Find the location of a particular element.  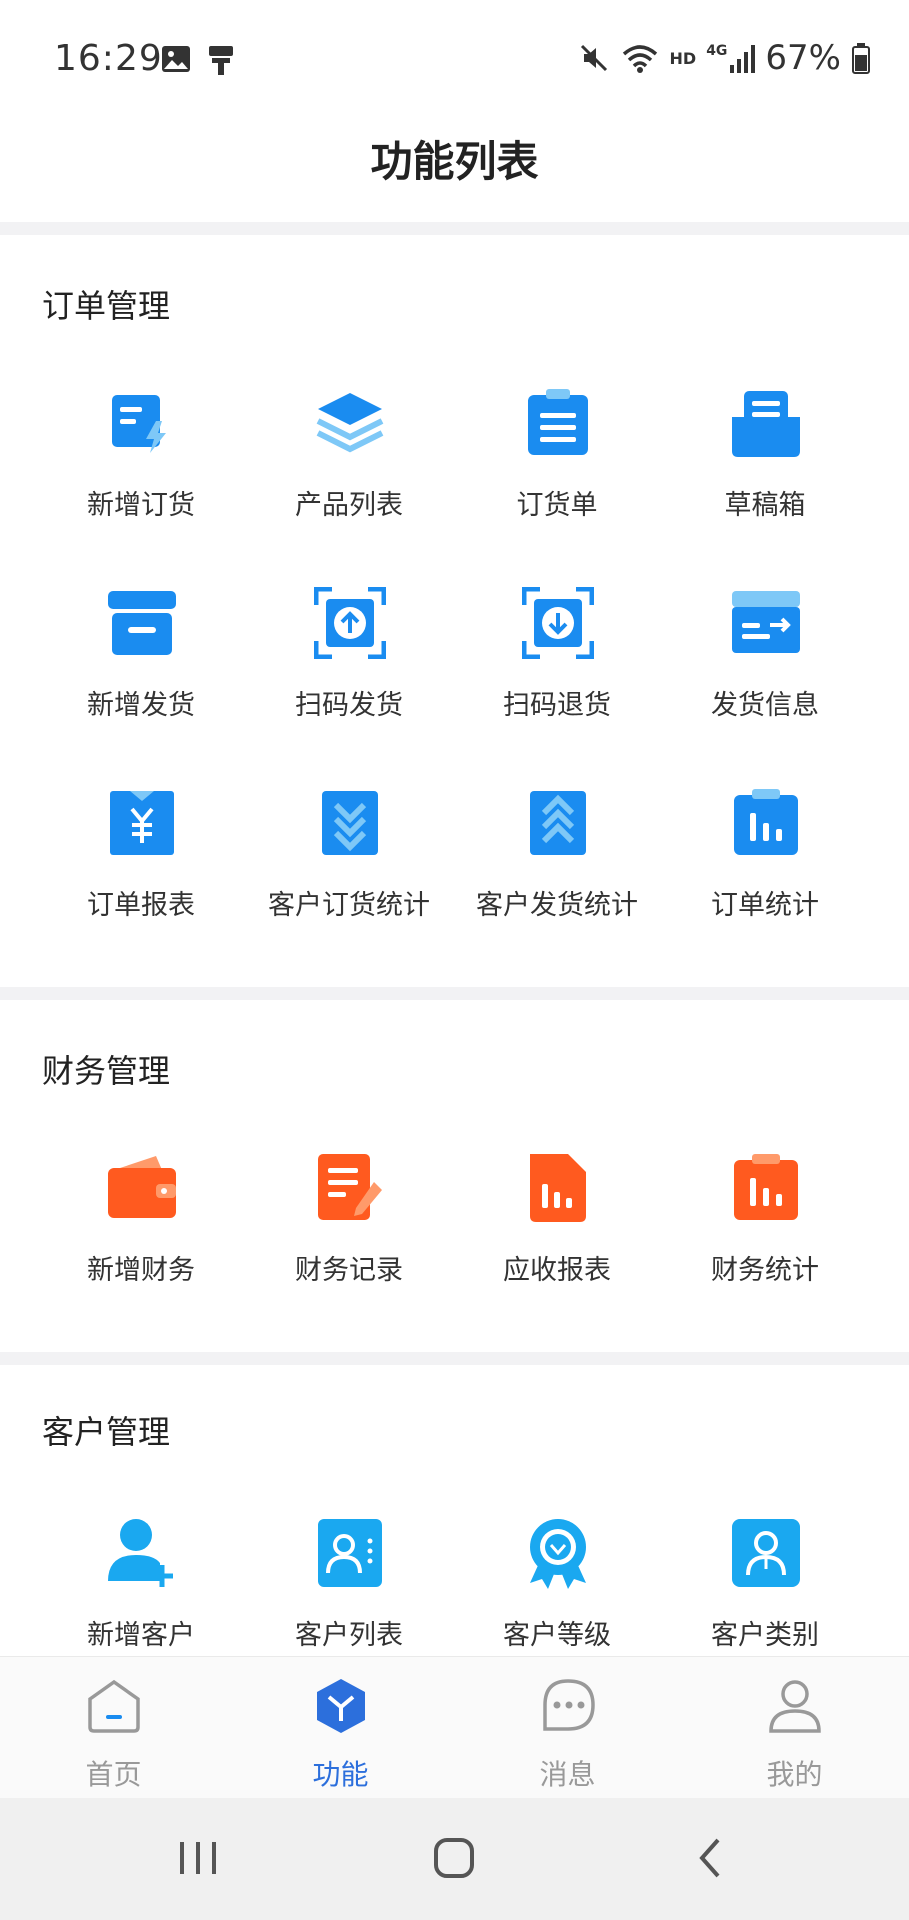

grid-item-new-order: 新增订货 is located at coordinates (141, 472).